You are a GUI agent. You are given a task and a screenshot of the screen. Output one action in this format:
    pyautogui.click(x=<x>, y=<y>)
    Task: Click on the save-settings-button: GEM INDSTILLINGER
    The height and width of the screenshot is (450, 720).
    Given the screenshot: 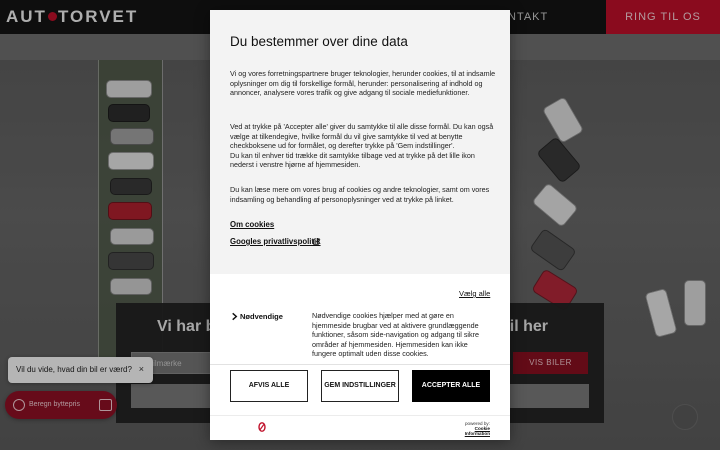 What is the action you would take?
    pyautogui.click(x=360, y=386)
    